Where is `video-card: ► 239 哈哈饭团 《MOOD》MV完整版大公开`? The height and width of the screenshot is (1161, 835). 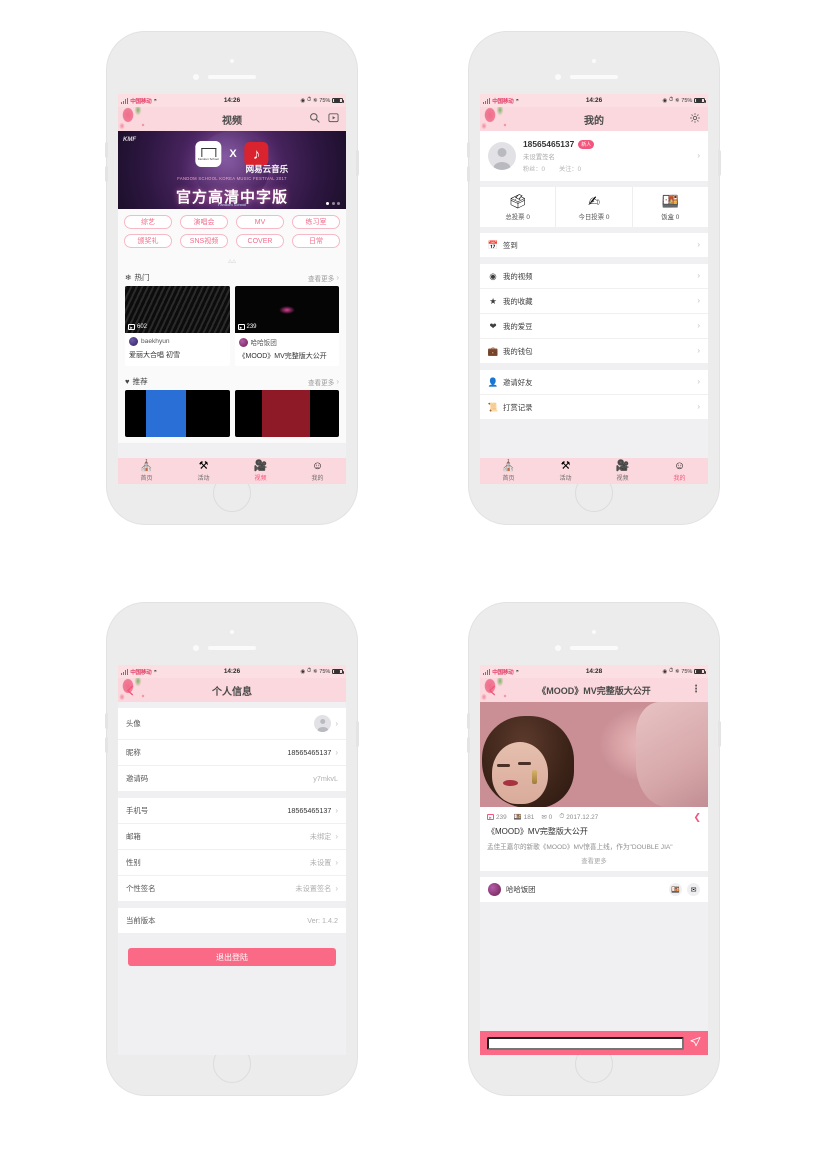 video-card: ► 239 哈哈饭团 《MOOD》MV完整版大公开 is located at coordinates (286, 326).